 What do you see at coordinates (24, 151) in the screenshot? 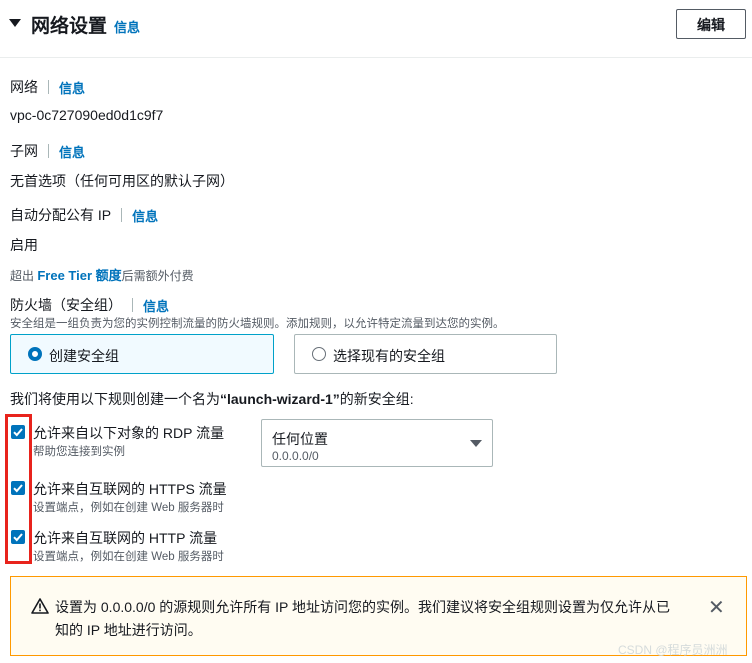
I see `subnet-label: 子网` at bounding box center [24, 151].